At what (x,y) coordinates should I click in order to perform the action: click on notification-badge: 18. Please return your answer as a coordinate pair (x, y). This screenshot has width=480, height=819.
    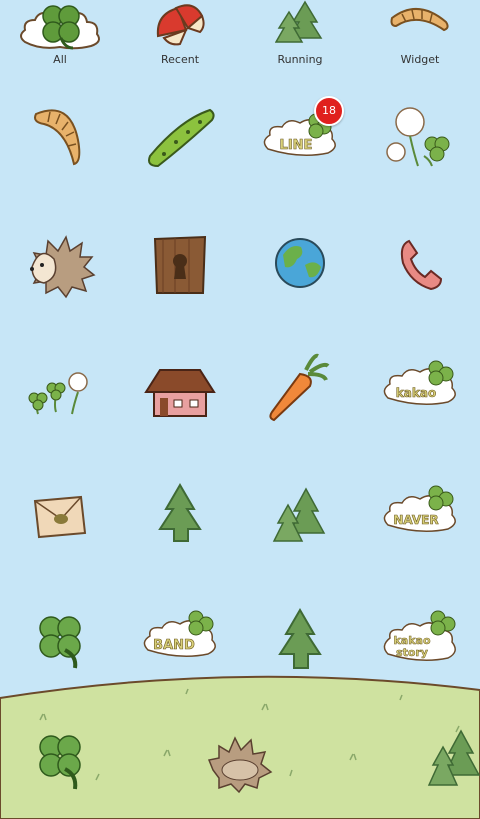
    Looking at the image, I should click on (329, 111).